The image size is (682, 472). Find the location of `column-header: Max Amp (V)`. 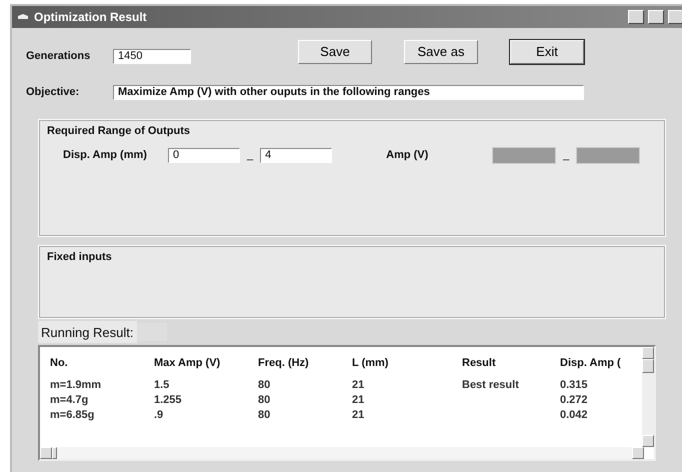

column-header: Max Amp (V) is located at coordinates (187, 363).